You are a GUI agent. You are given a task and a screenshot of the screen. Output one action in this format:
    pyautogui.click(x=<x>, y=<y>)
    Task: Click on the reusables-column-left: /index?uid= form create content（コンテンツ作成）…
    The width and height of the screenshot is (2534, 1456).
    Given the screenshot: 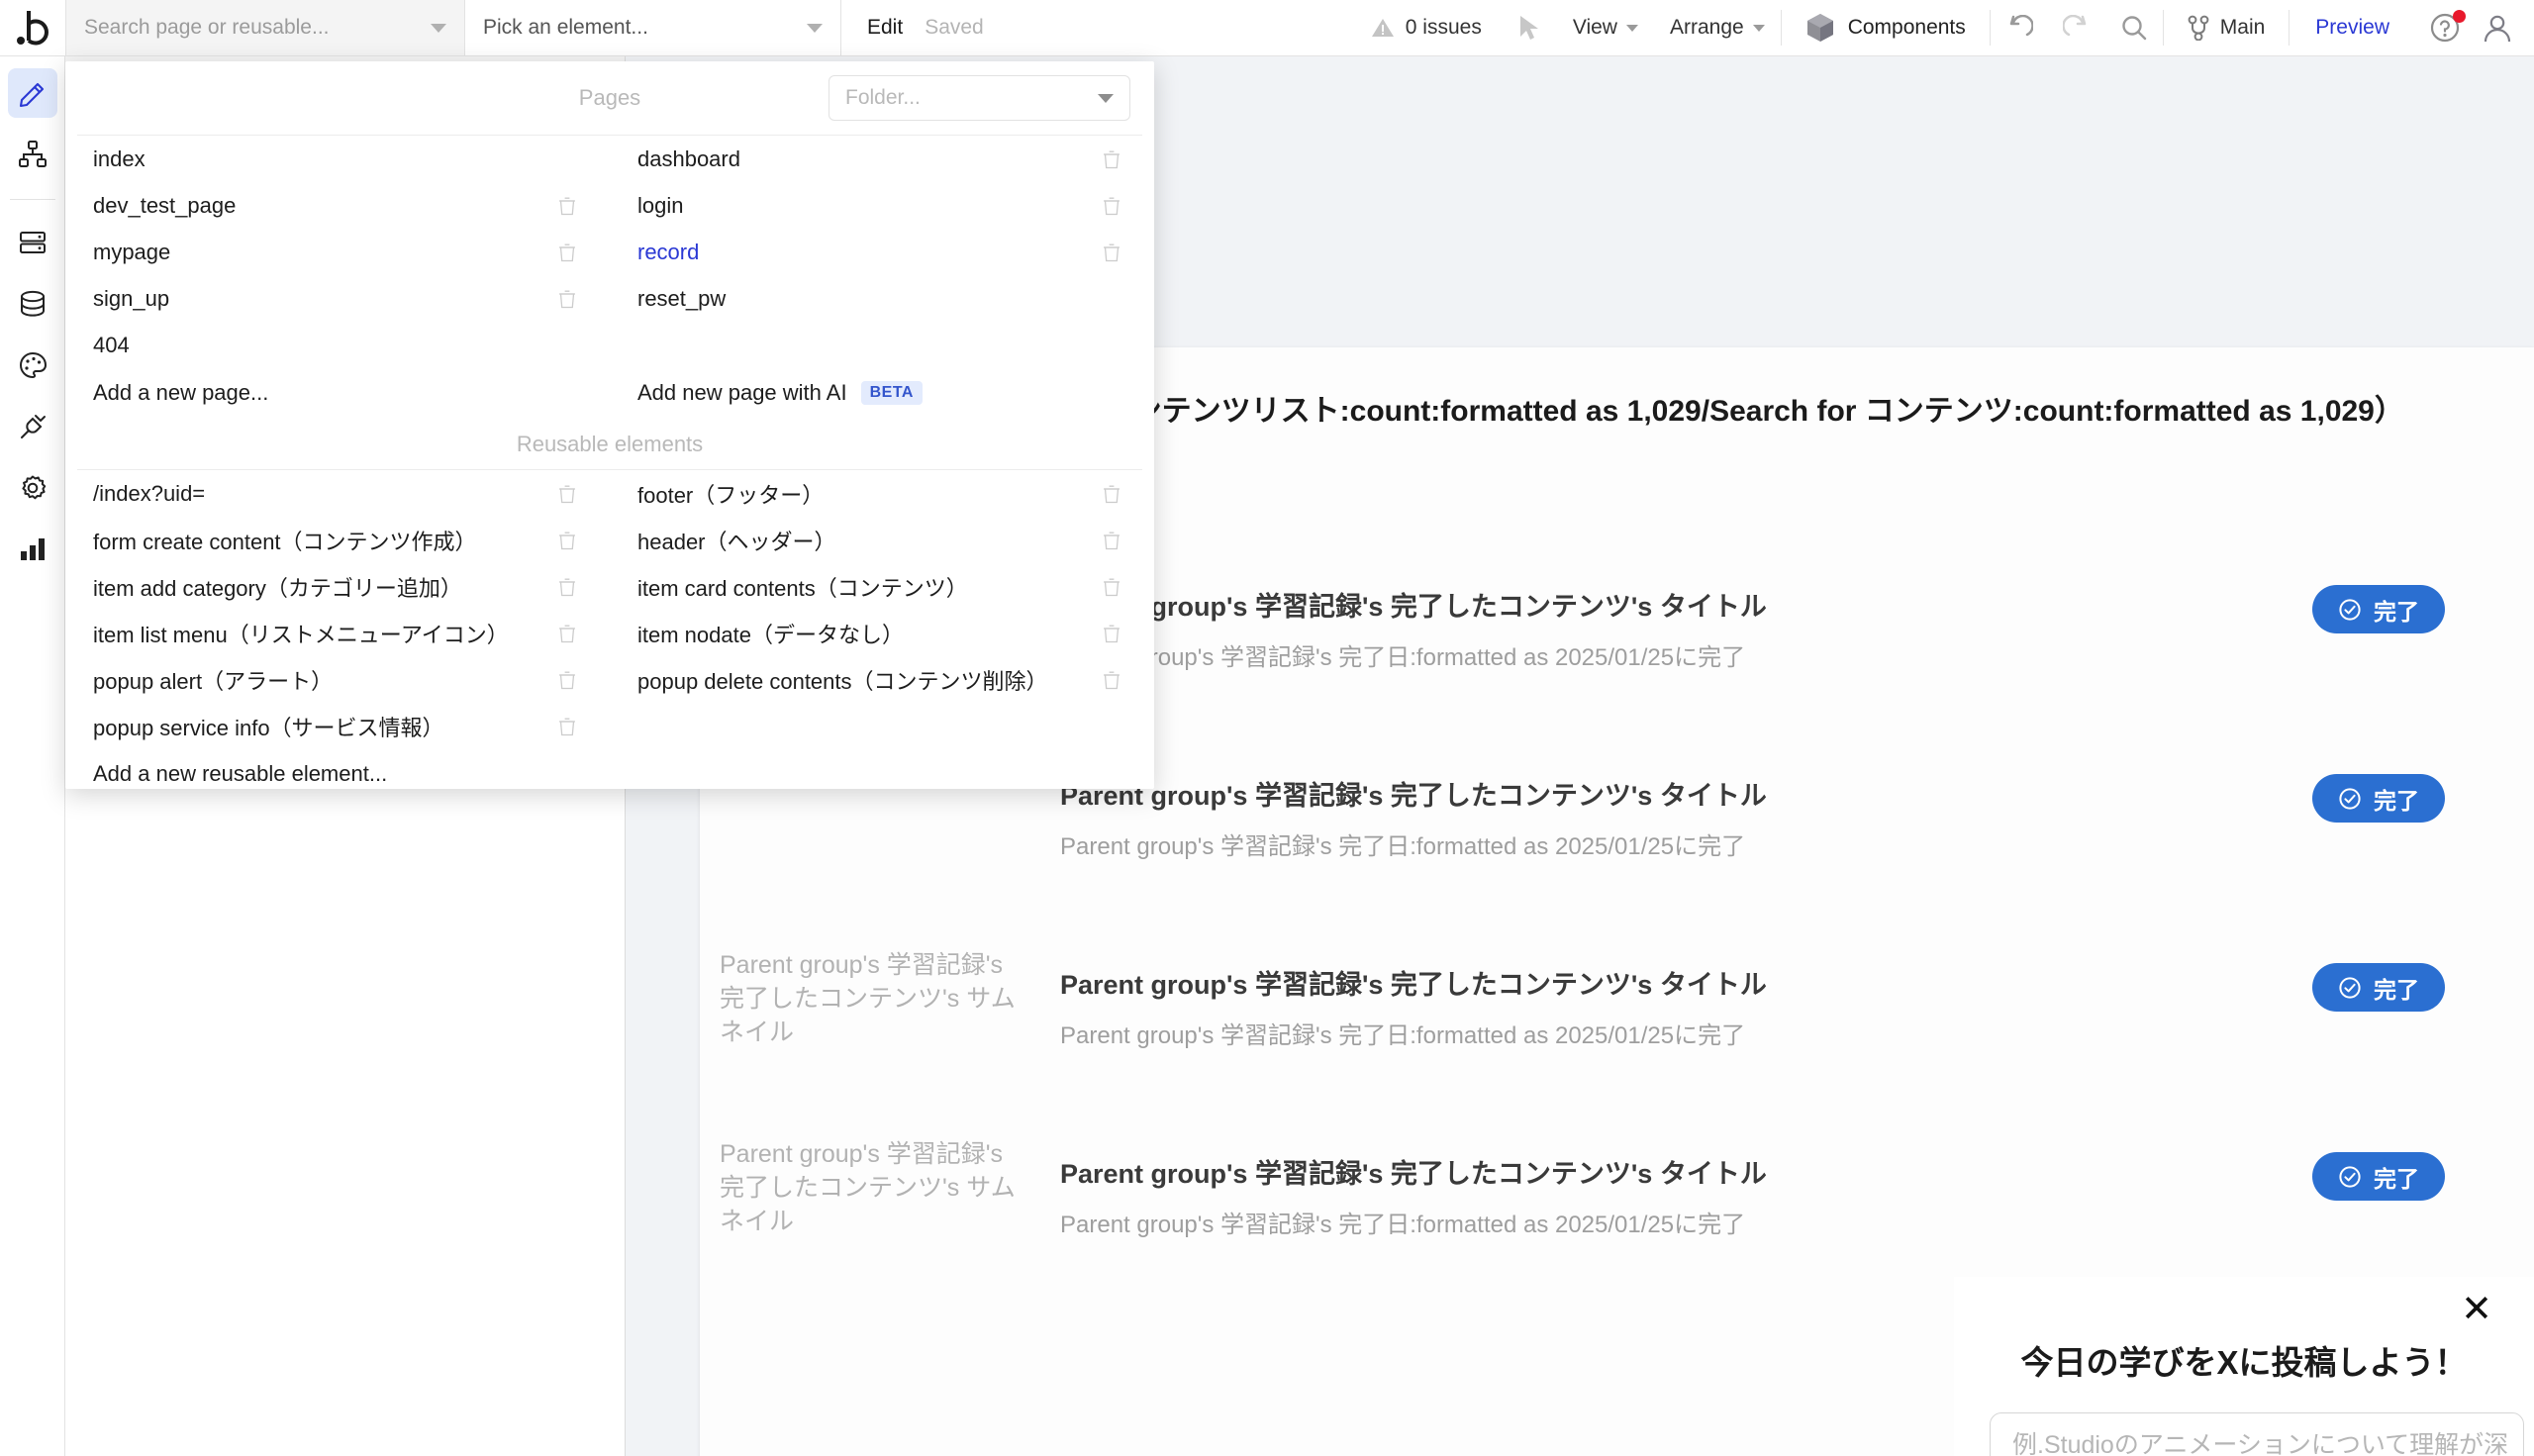 What is the action you would take?
    pyautogui.click(x=337, y=634)
    